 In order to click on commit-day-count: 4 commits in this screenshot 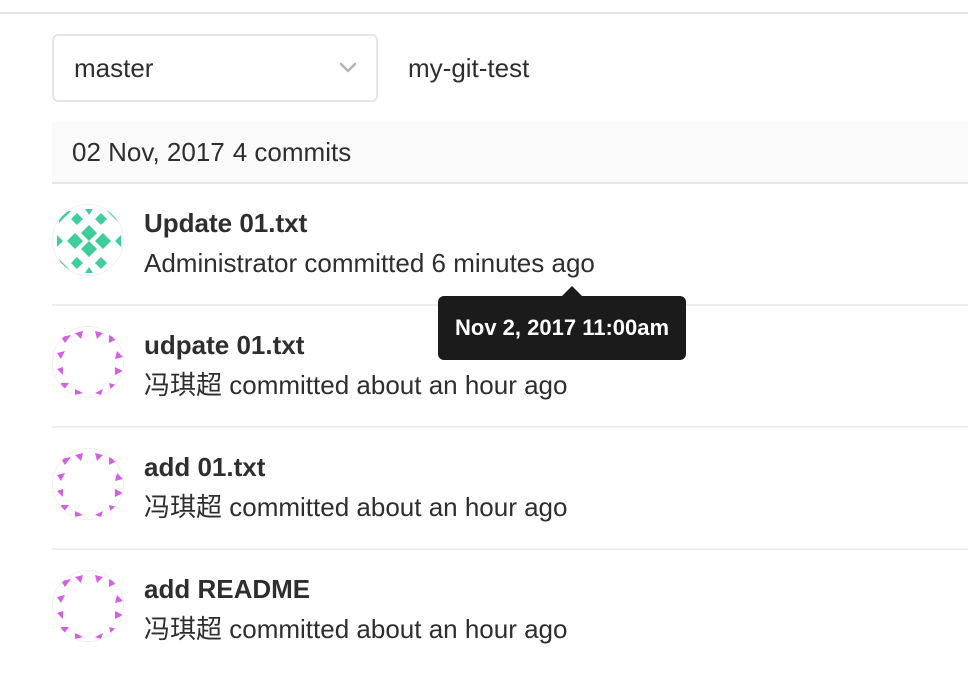, I will do `click(292, 151)`.